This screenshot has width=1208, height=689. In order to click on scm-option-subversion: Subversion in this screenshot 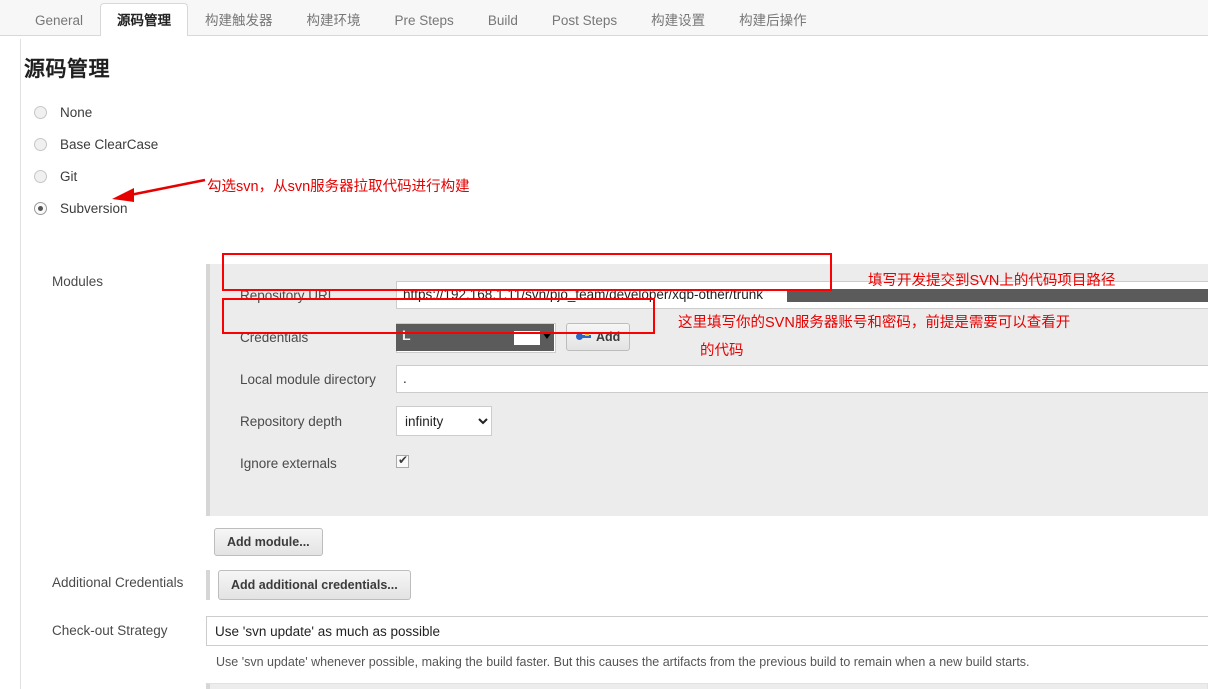, I will do `click(619, 208)`.